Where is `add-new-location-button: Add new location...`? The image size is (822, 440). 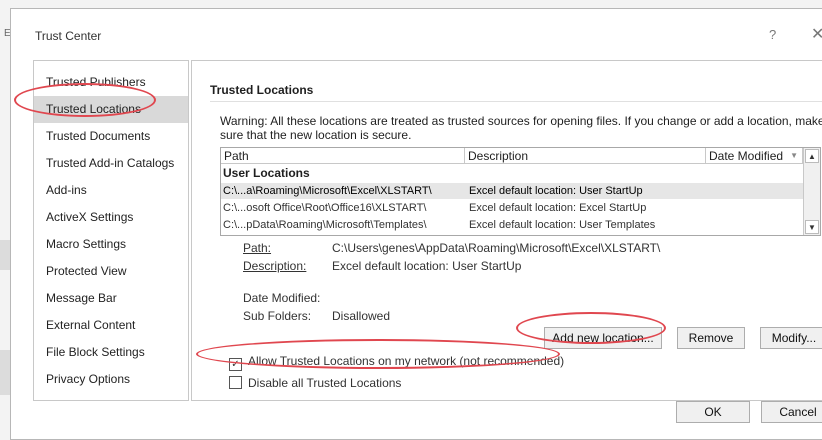
add-new-location-button: Add new location... is located at coordinates (603, 338).